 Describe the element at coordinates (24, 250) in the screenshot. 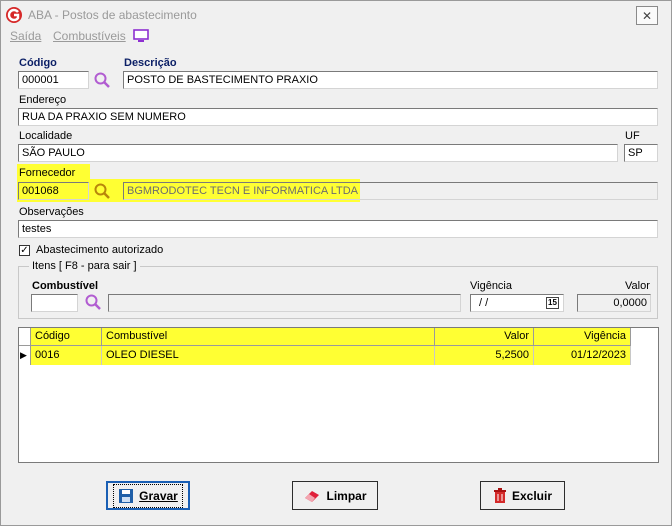

I see `autorizado-checkbox: ✓` at that location.